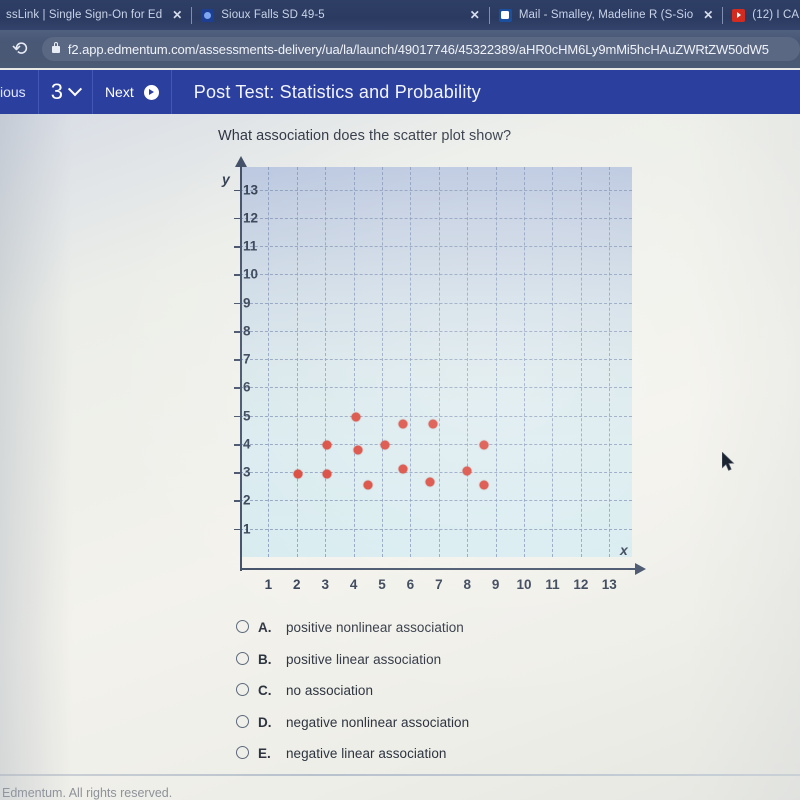  Describe the element at coordinates (325, 584) in the screenshot. I see `x-axis-tick-label: 3` at that location.